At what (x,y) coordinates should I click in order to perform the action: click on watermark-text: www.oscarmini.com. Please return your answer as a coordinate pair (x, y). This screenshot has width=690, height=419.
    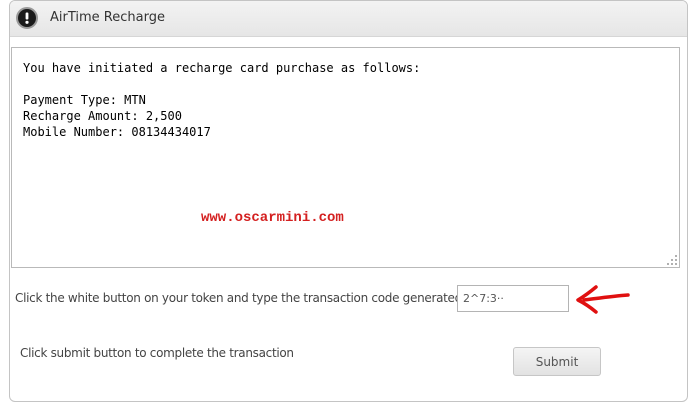
    Looking at the image, I should click on (272, 218).